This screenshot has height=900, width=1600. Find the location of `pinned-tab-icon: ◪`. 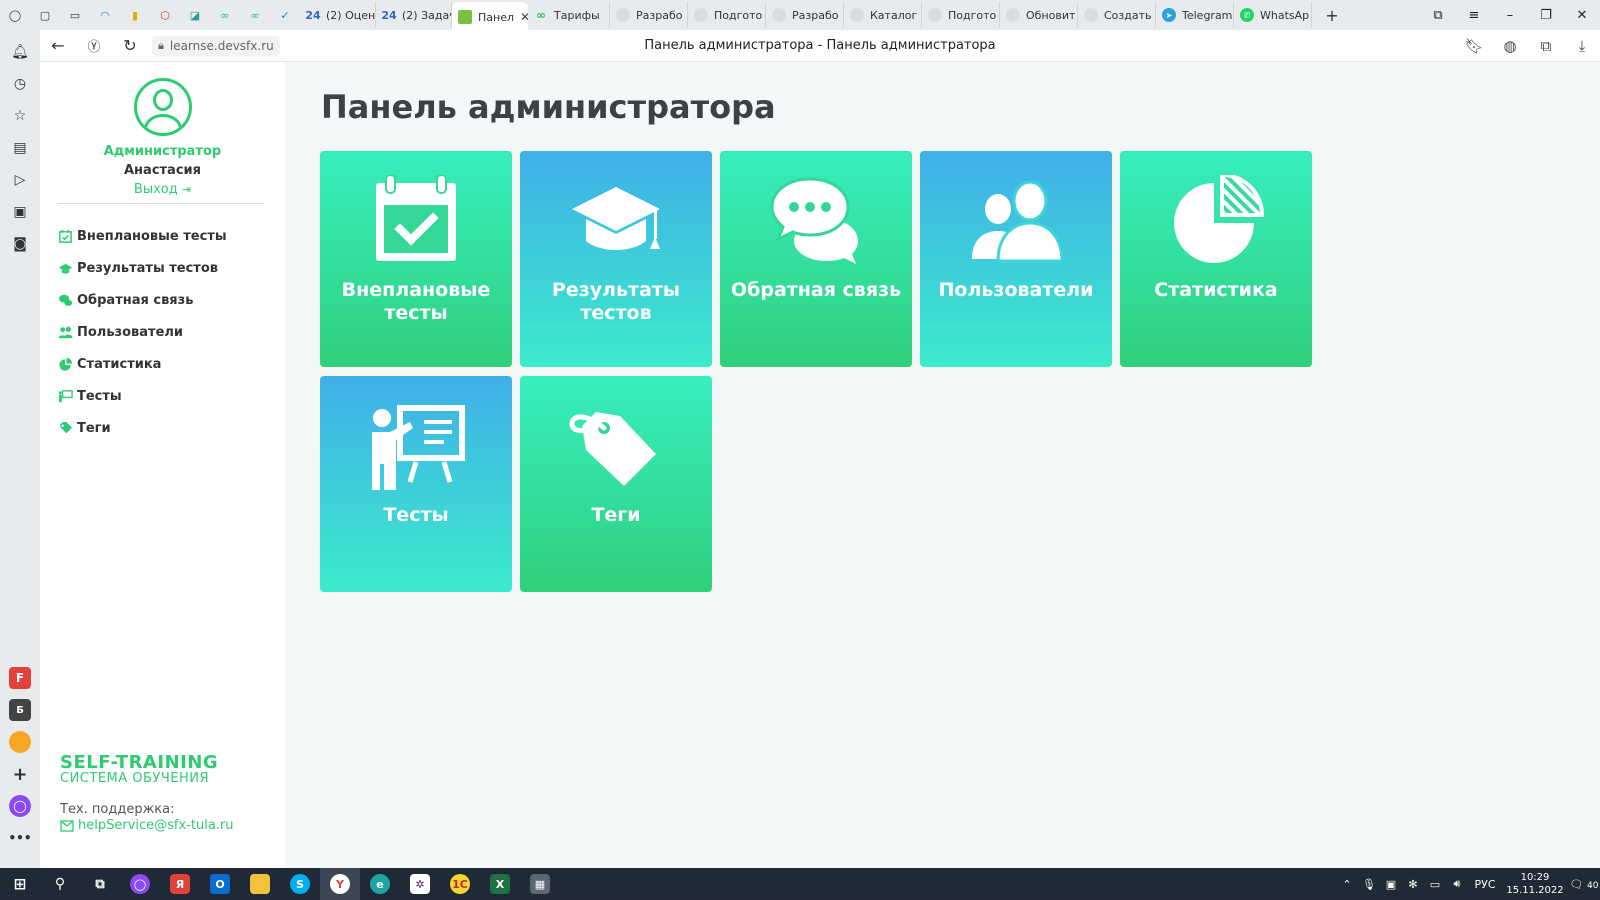

pinned-tab-icon: ◪ is located at coordinates (195, 15).